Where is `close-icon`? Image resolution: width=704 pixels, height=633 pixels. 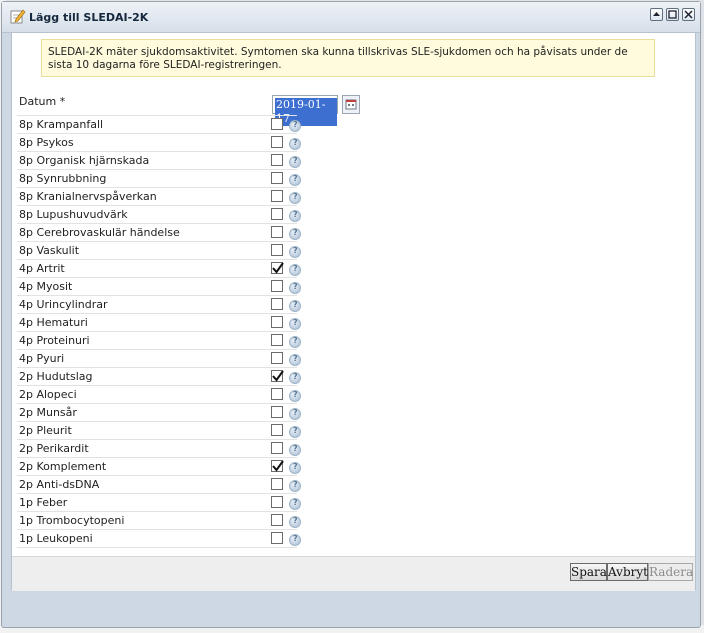
close-icon is located at coordinates (688, 14).